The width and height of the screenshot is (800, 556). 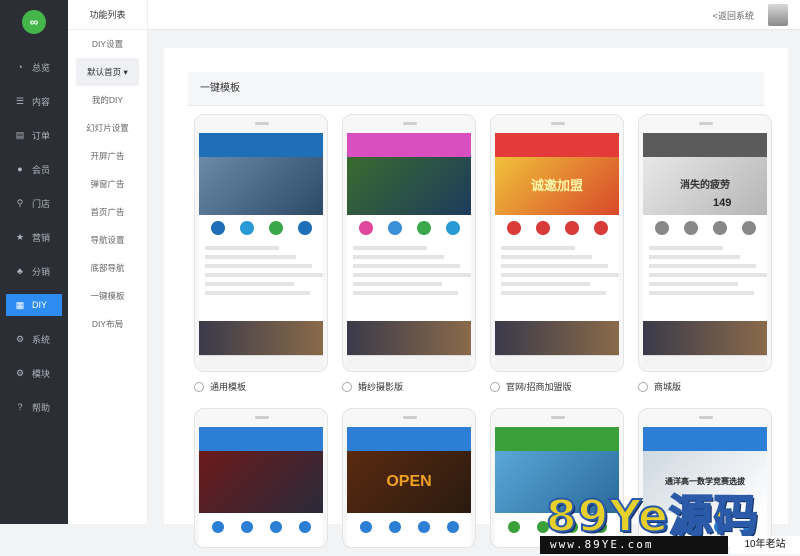 I want to click on function-menu-item: 默认首页 ▾, so click(x=107, y=72).